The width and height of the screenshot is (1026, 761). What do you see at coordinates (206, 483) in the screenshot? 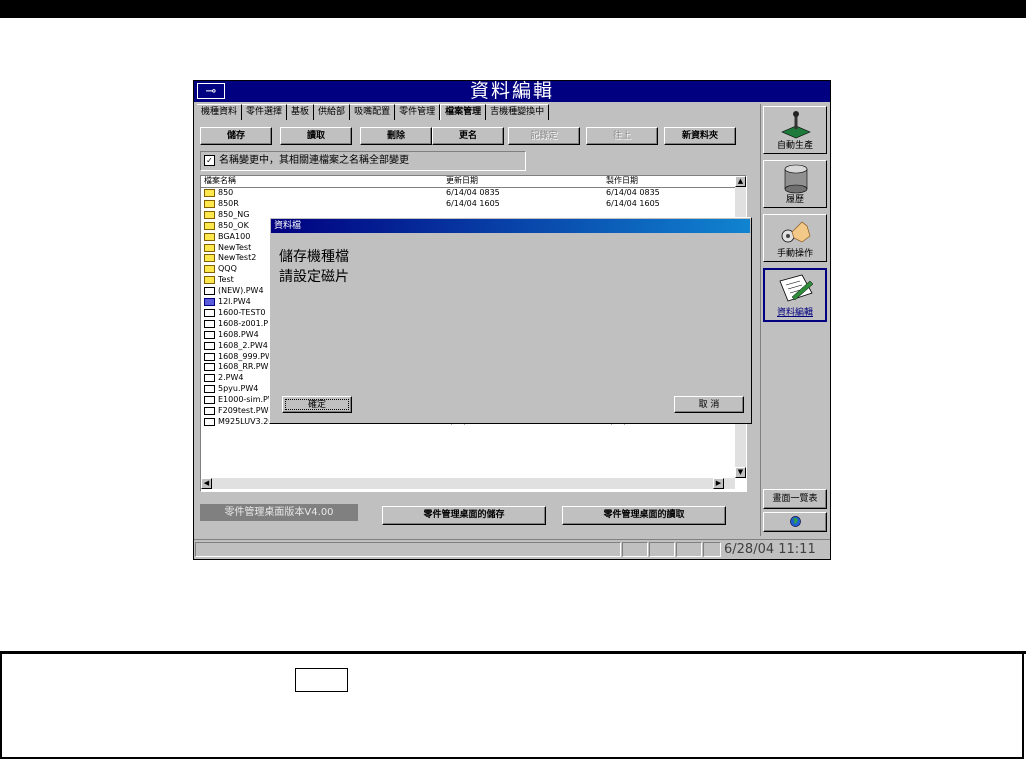
I see `scroll-left-icon: ◀` at bounding box center [206, 483].